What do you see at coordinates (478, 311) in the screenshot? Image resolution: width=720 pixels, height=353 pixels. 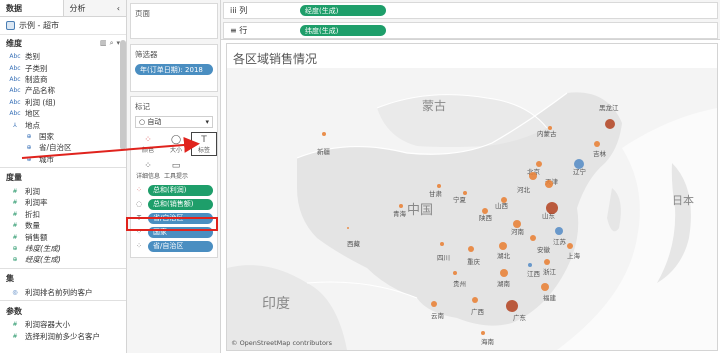 I see `province-label: 广西` at bounding box center [478, 311].